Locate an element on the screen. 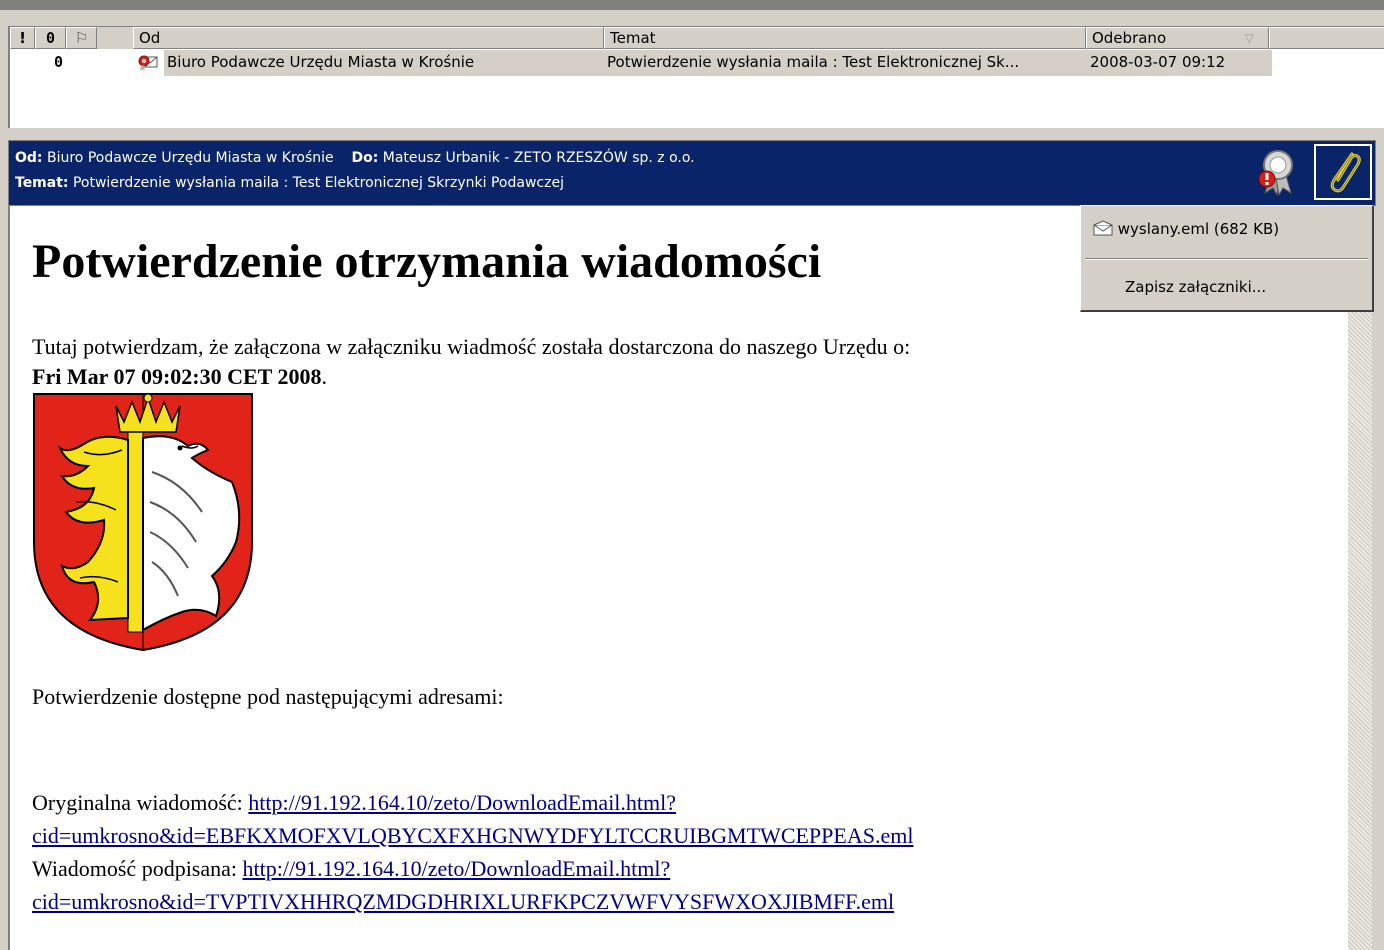 This screenshot has width=1384, height=950. window-top-border is located at coordinates (692, 5).